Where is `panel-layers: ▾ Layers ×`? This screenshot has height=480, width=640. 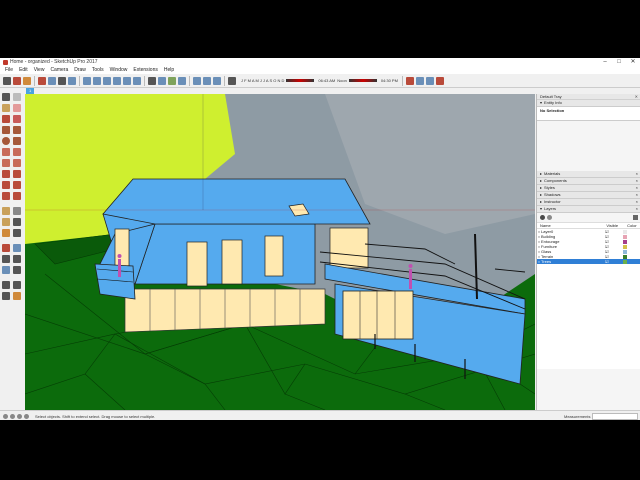
panel-layers: ▾ Layers × is located at coordinates (588, 209).